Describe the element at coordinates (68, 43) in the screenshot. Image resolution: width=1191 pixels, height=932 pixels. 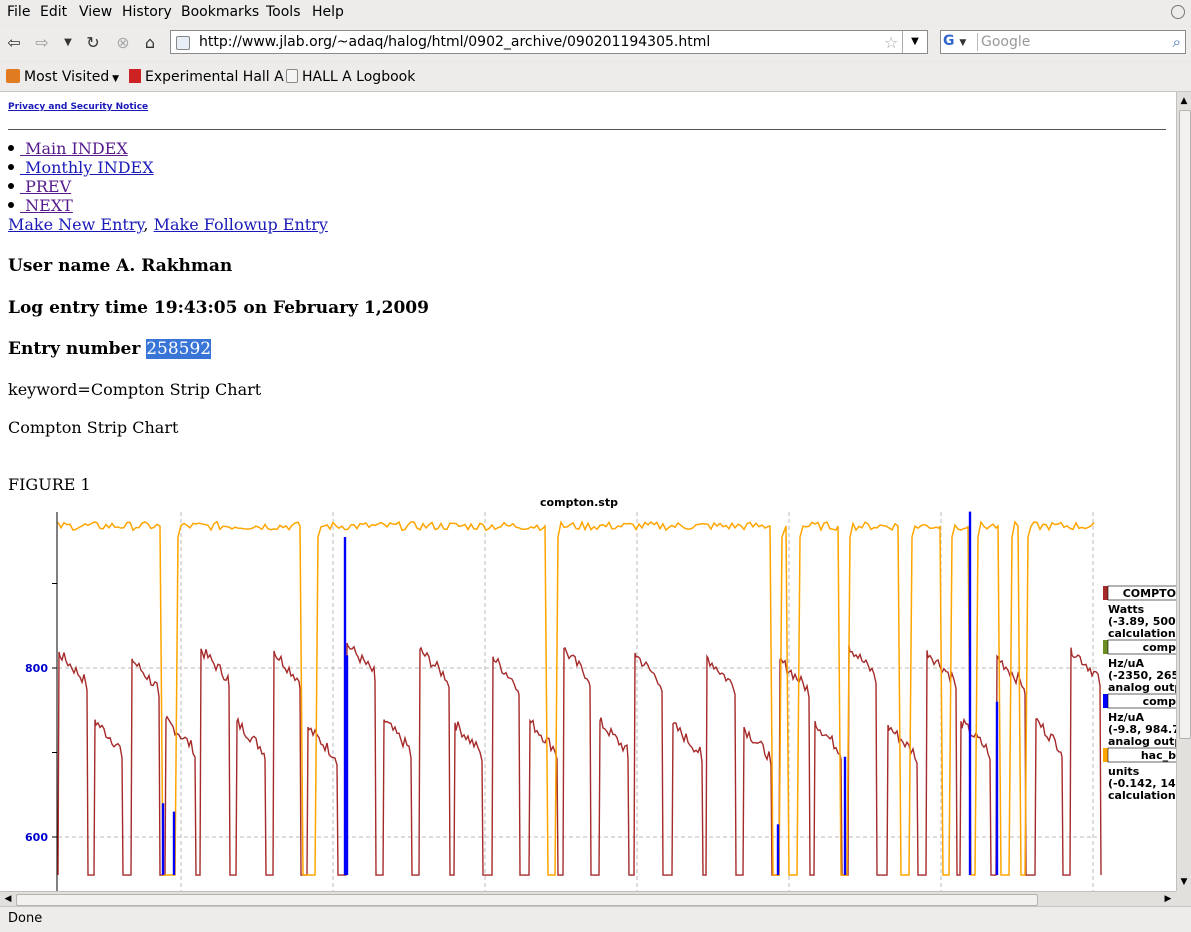
I see `history-dropdown-icon: ▼` at that location.